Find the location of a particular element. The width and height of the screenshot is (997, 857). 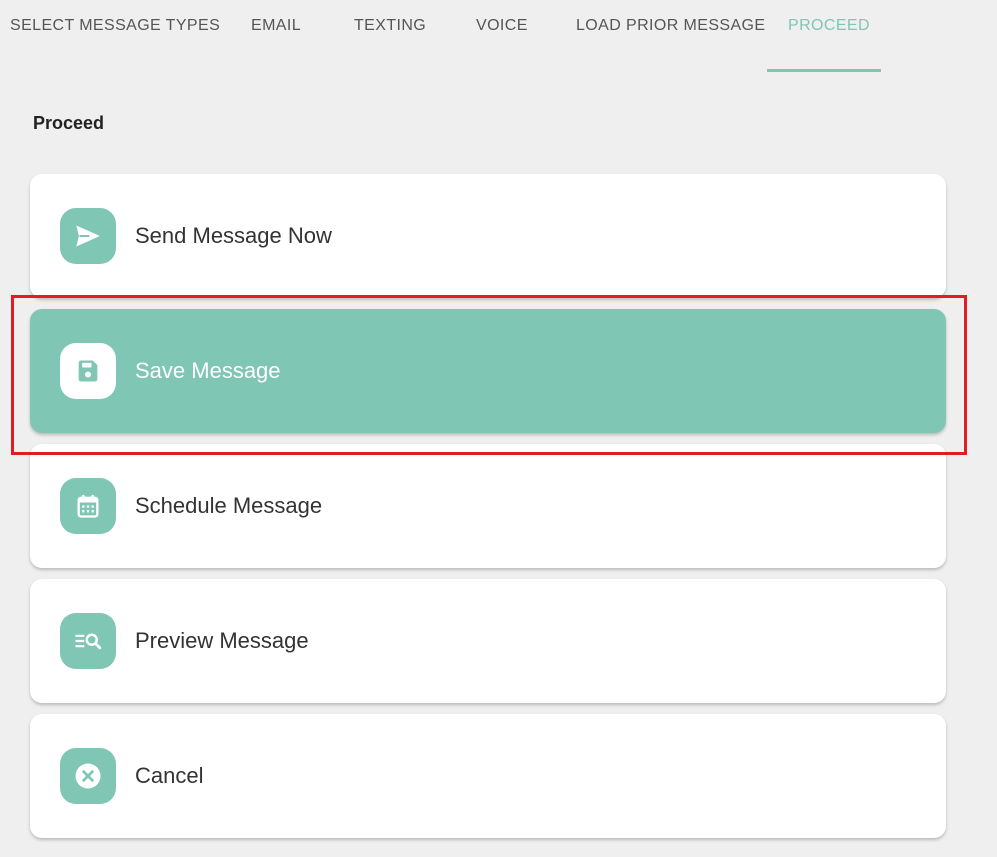

tab-proceed: PROCEED is located at coordinates (829, 26).